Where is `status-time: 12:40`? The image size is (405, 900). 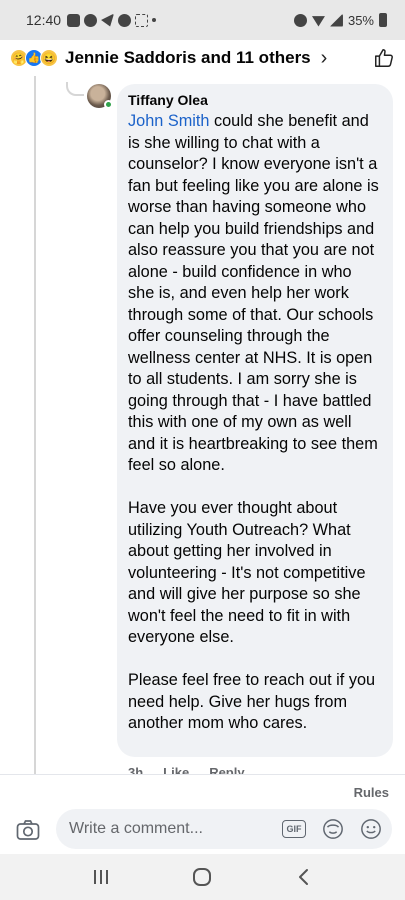
status-time: 12:40 is located at coordinates (44, 20).